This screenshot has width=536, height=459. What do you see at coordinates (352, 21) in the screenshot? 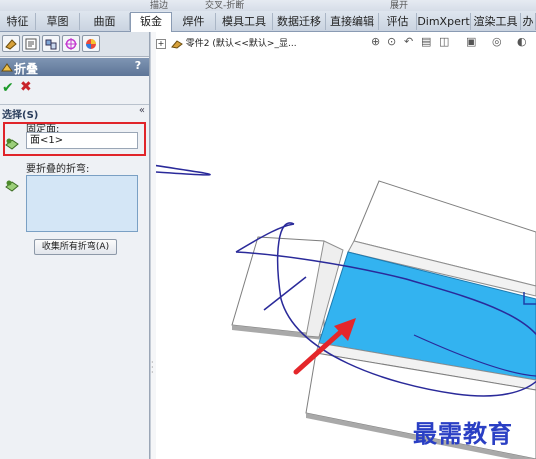
I see `tab-direct-editing: 直接编辑` at bounding box center [352, 21].